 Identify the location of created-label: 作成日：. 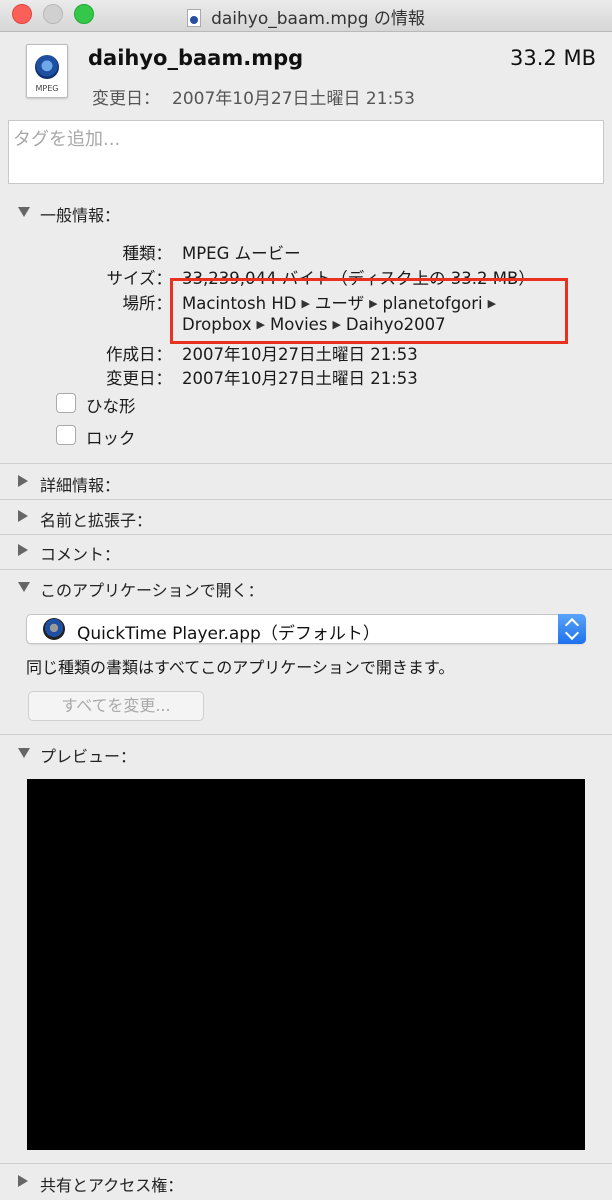
(139, 354).